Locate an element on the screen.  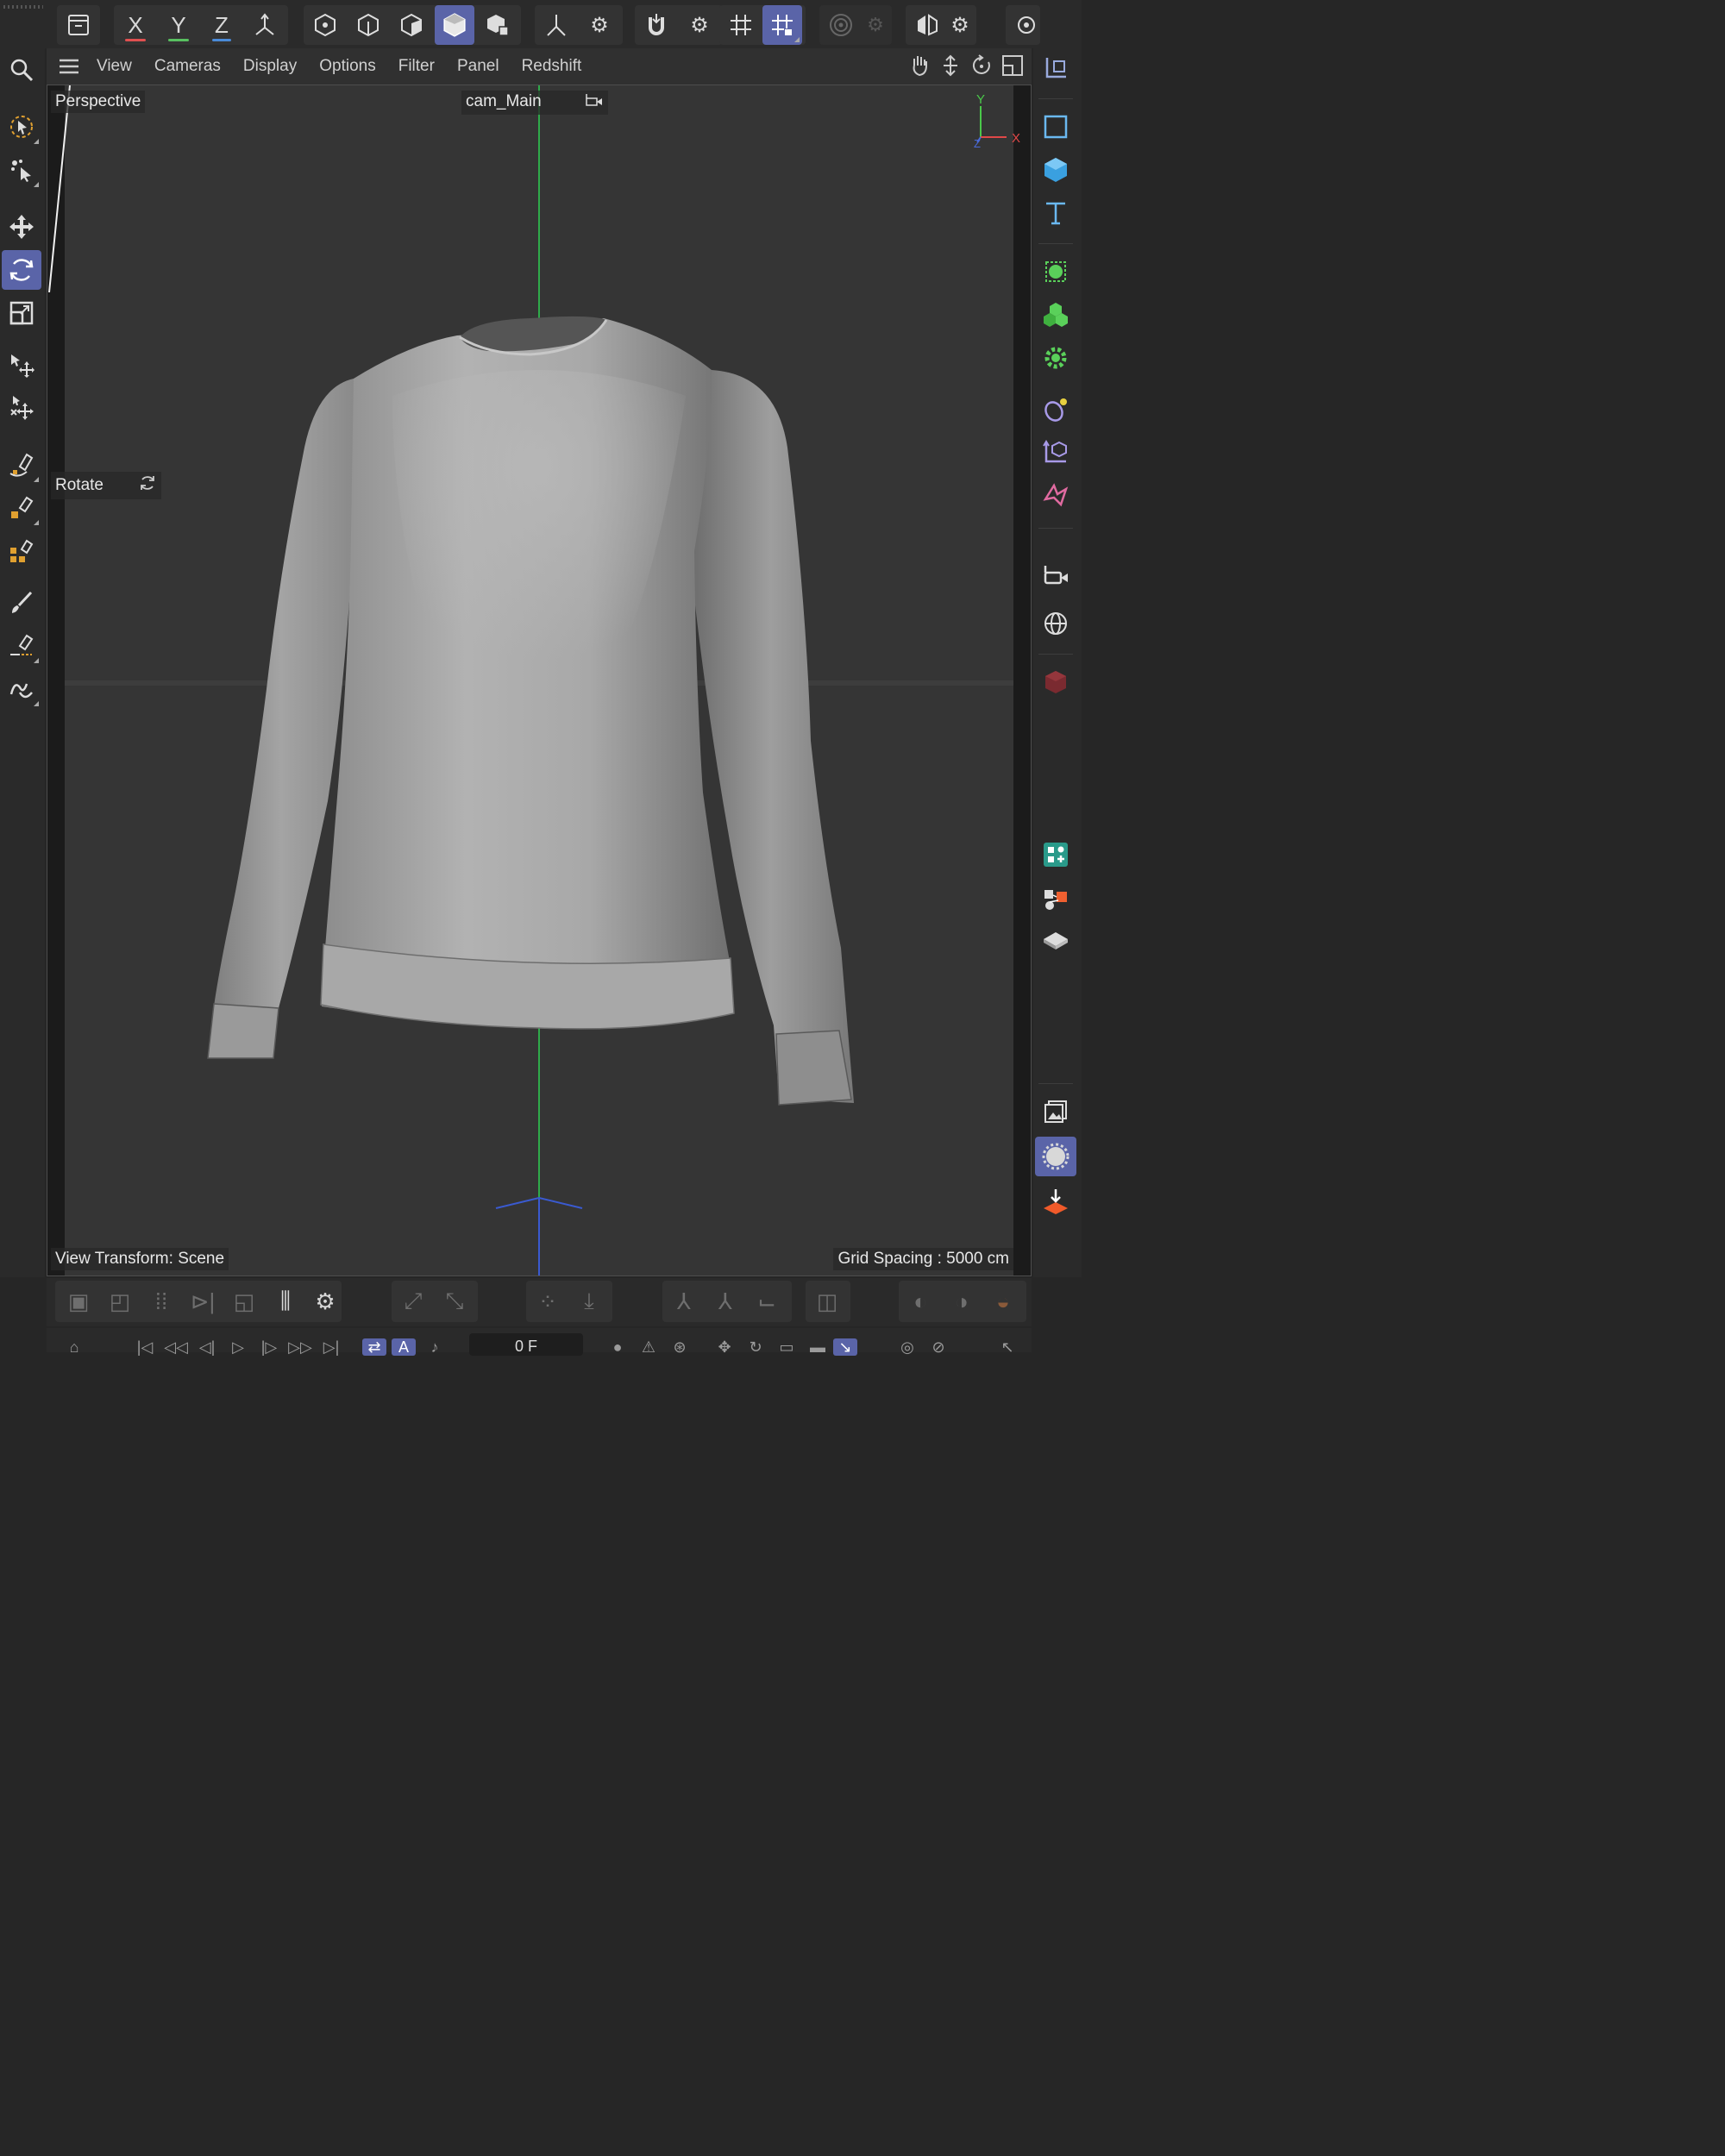
texture-mode-icon is located at coordinates (498, 25).